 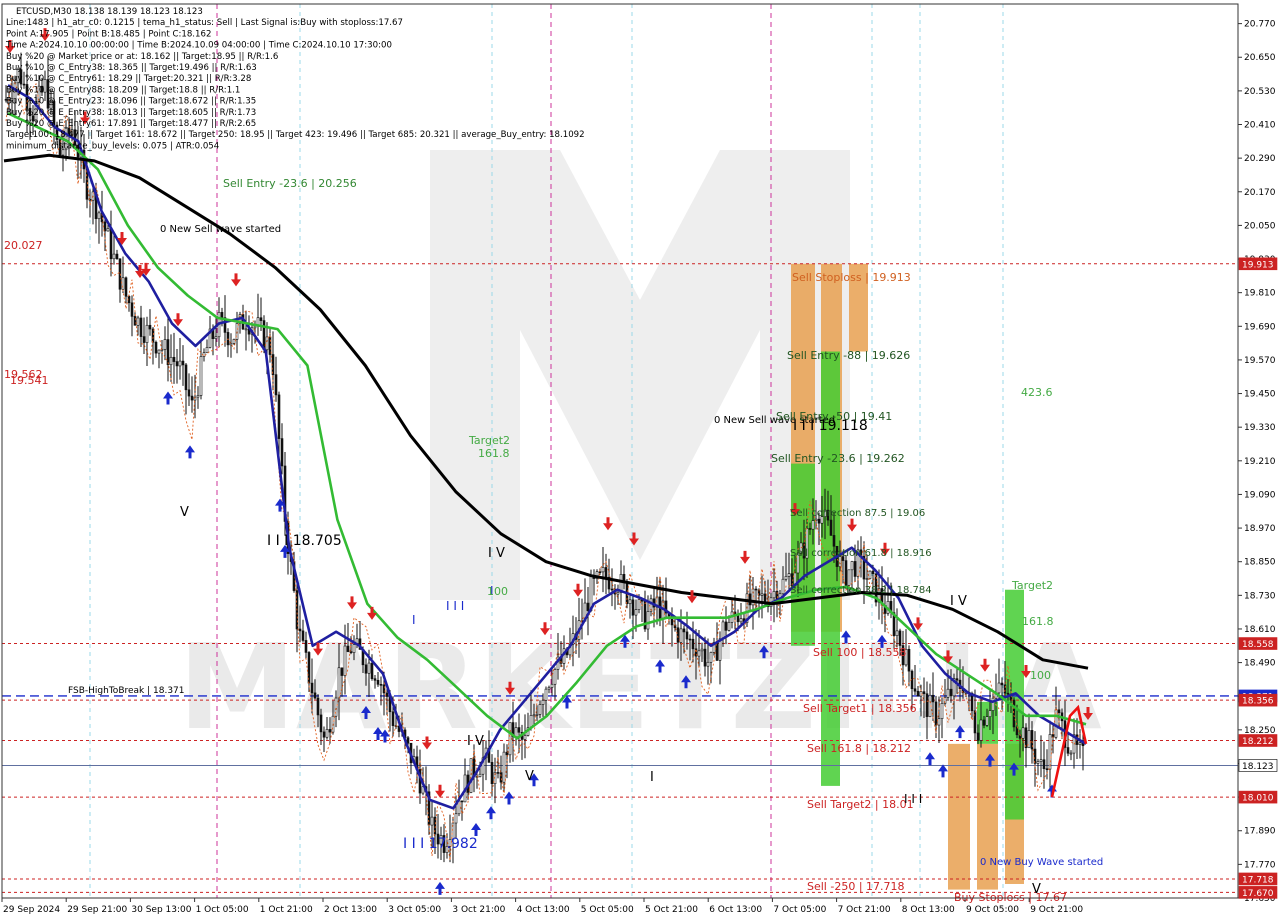 I want to click on y-tick-label: 19.330, so click(x=1260, y=428).